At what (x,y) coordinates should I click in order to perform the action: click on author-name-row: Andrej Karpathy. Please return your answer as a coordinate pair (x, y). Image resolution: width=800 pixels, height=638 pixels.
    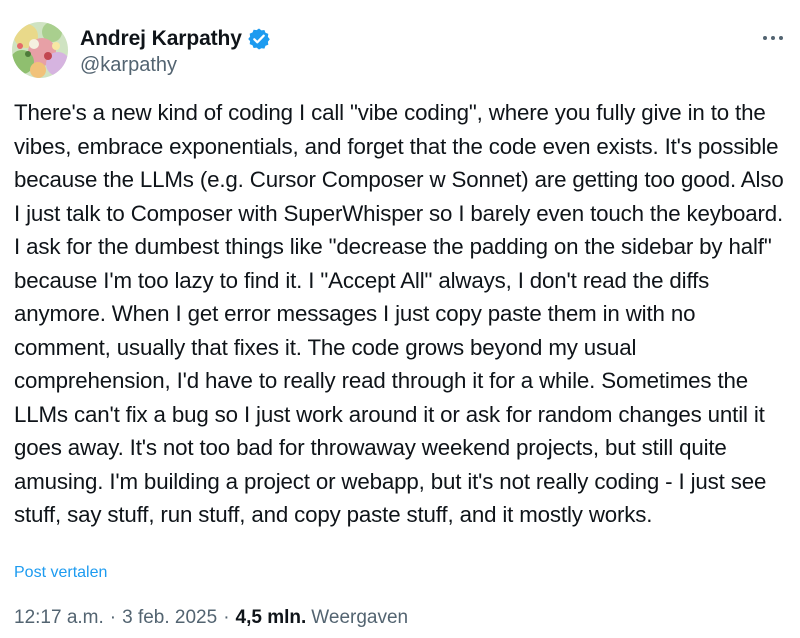
    Looking at the image, I should click on (175, 39).